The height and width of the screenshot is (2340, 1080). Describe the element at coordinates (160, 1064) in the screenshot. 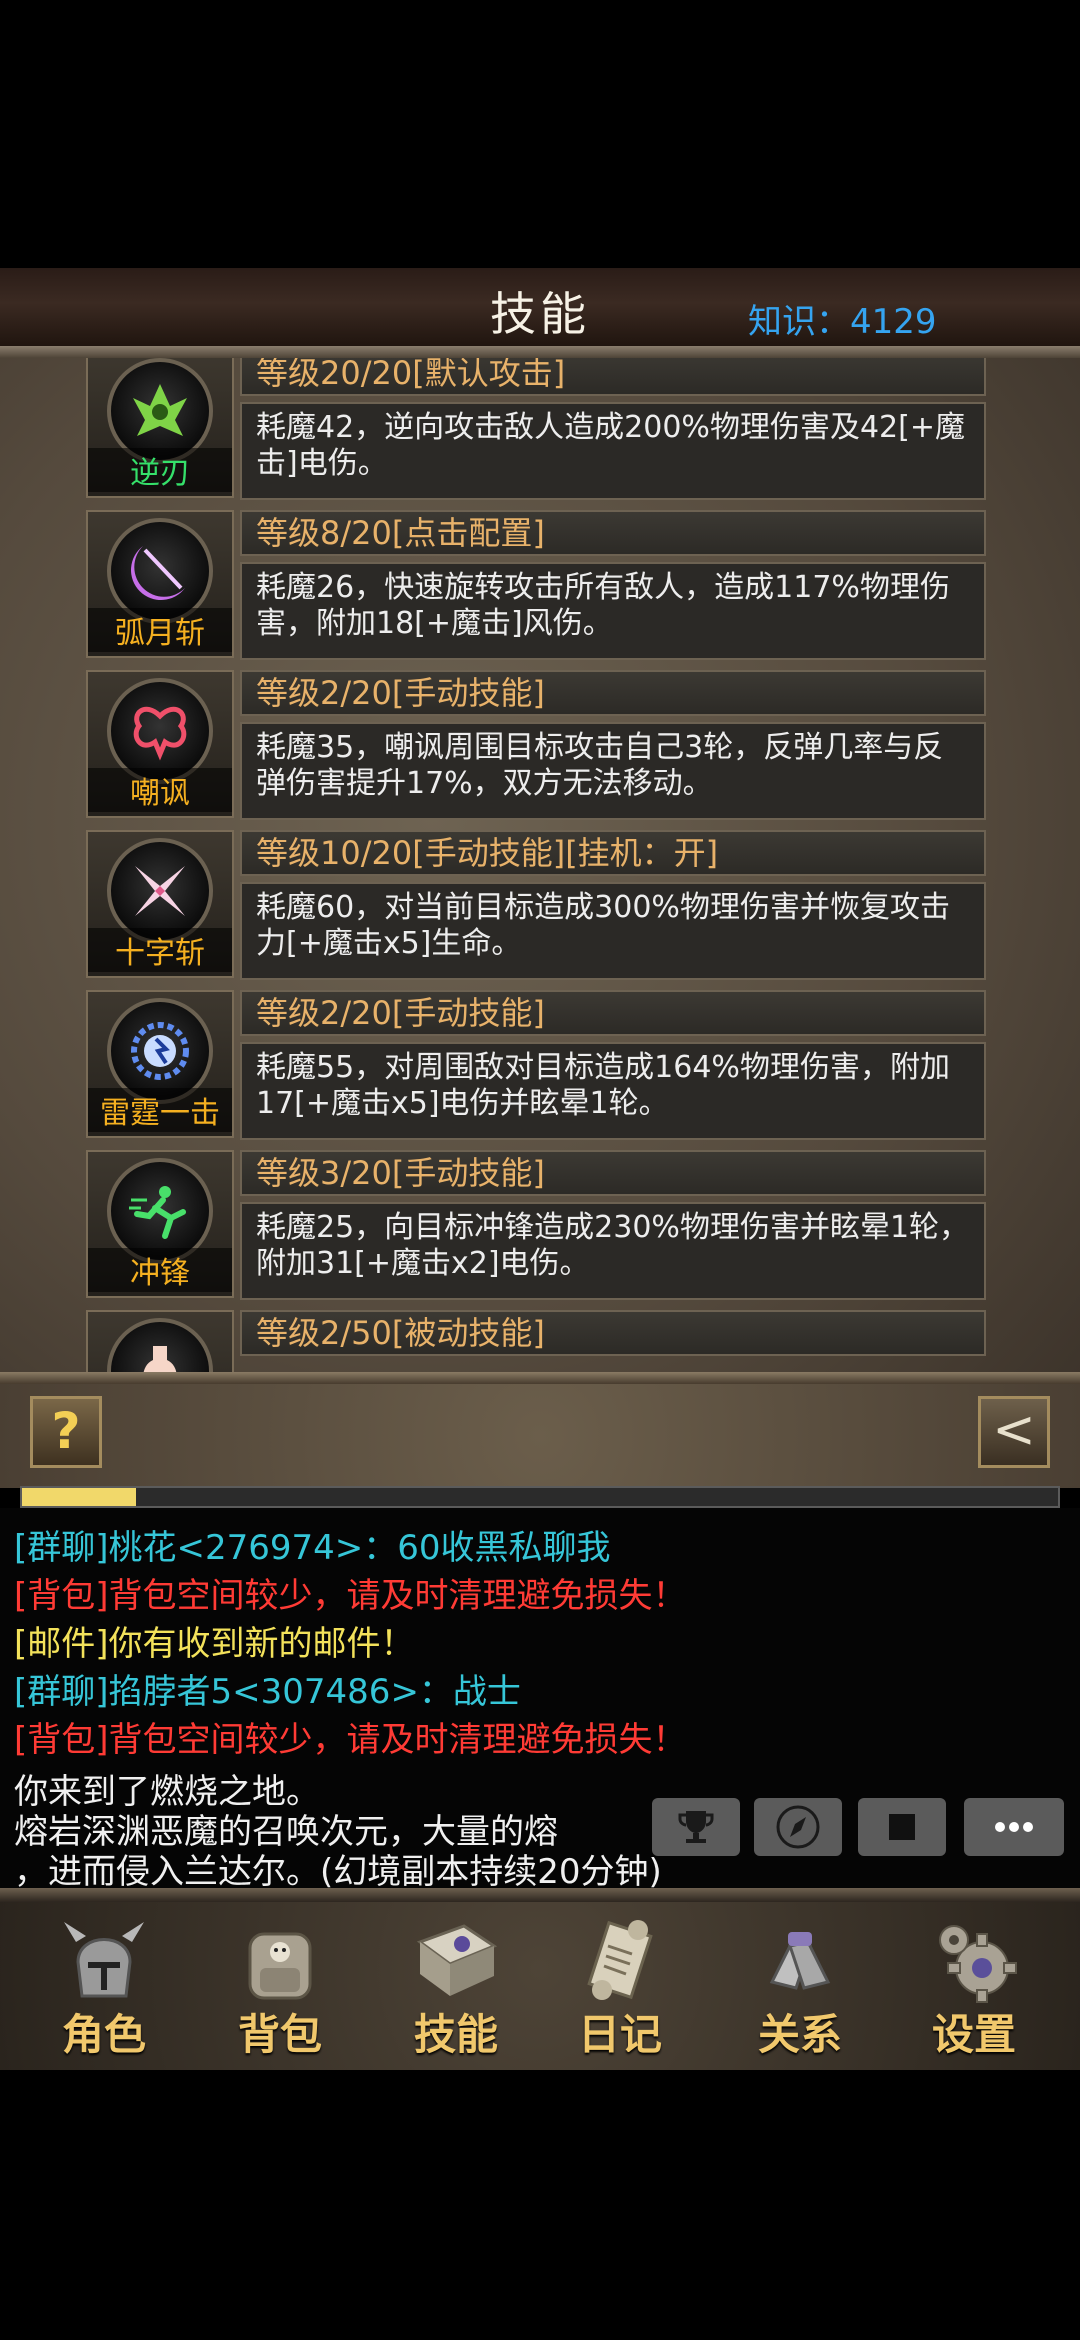

I see `skill-icon-box: 雷霆一击` at that location.